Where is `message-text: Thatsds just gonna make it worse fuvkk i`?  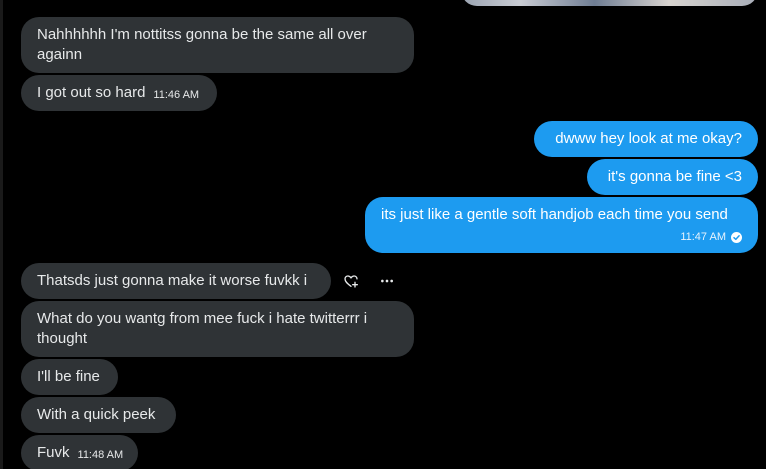
message-text: Thatsds just gonna make it worse fuvkk i is located at coordinates (172, 280).